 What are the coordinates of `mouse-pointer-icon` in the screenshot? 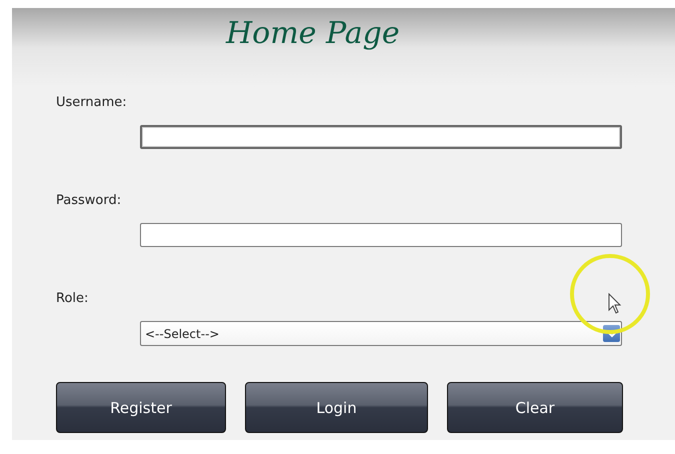 It's located at (615, 304).